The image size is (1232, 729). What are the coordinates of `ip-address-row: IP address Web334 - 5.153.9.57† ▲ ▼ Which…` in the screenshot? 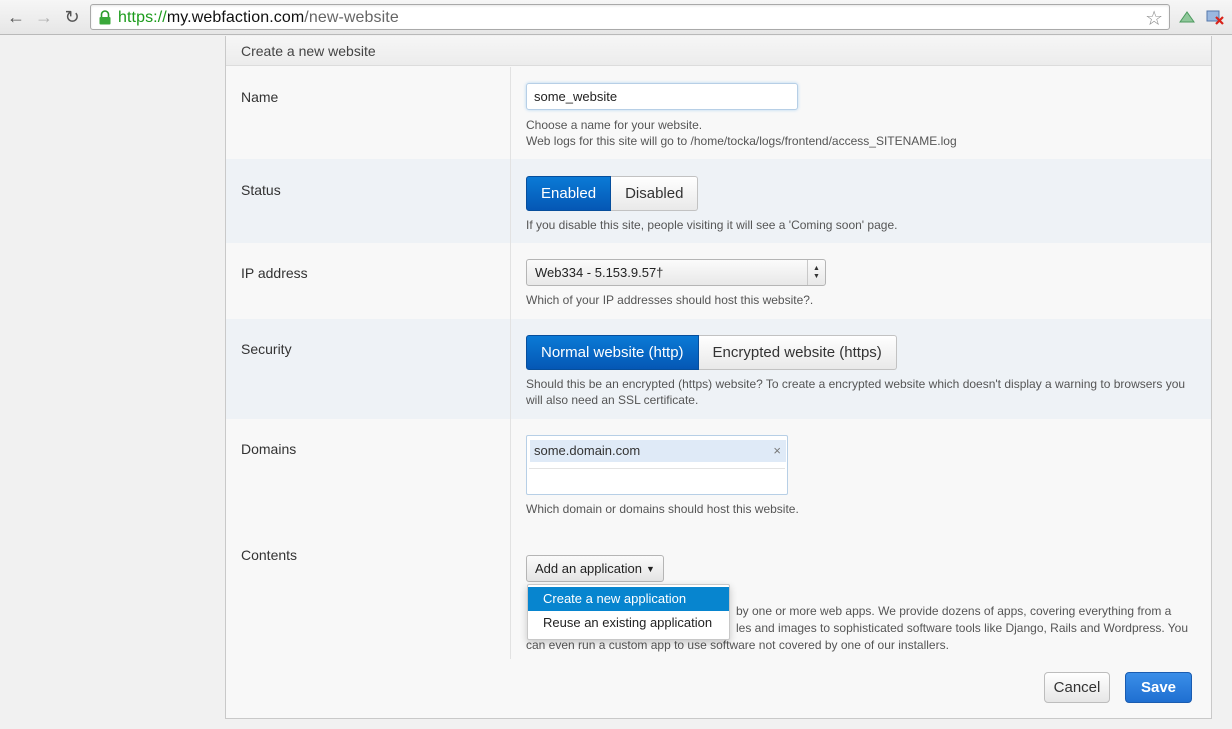 It's located at (718, 281).